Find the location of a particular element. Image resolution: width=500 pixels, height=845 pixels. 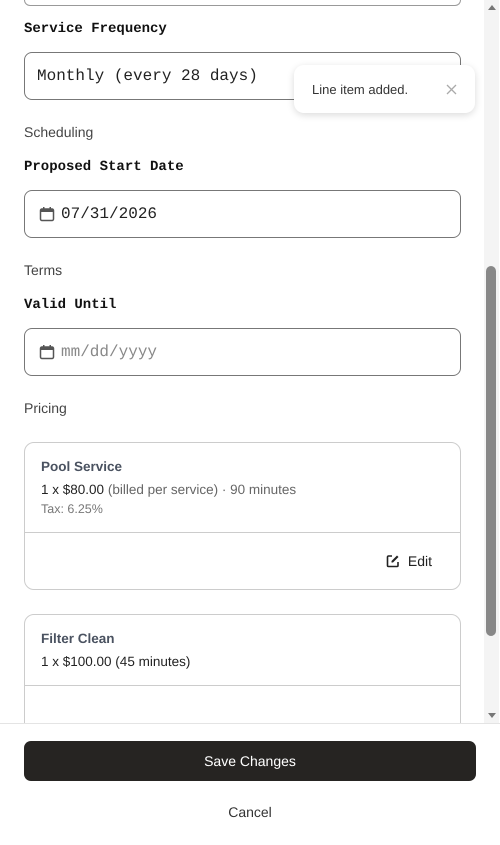

field-label: Proposed Start Date is located at coordinates (104, 168).